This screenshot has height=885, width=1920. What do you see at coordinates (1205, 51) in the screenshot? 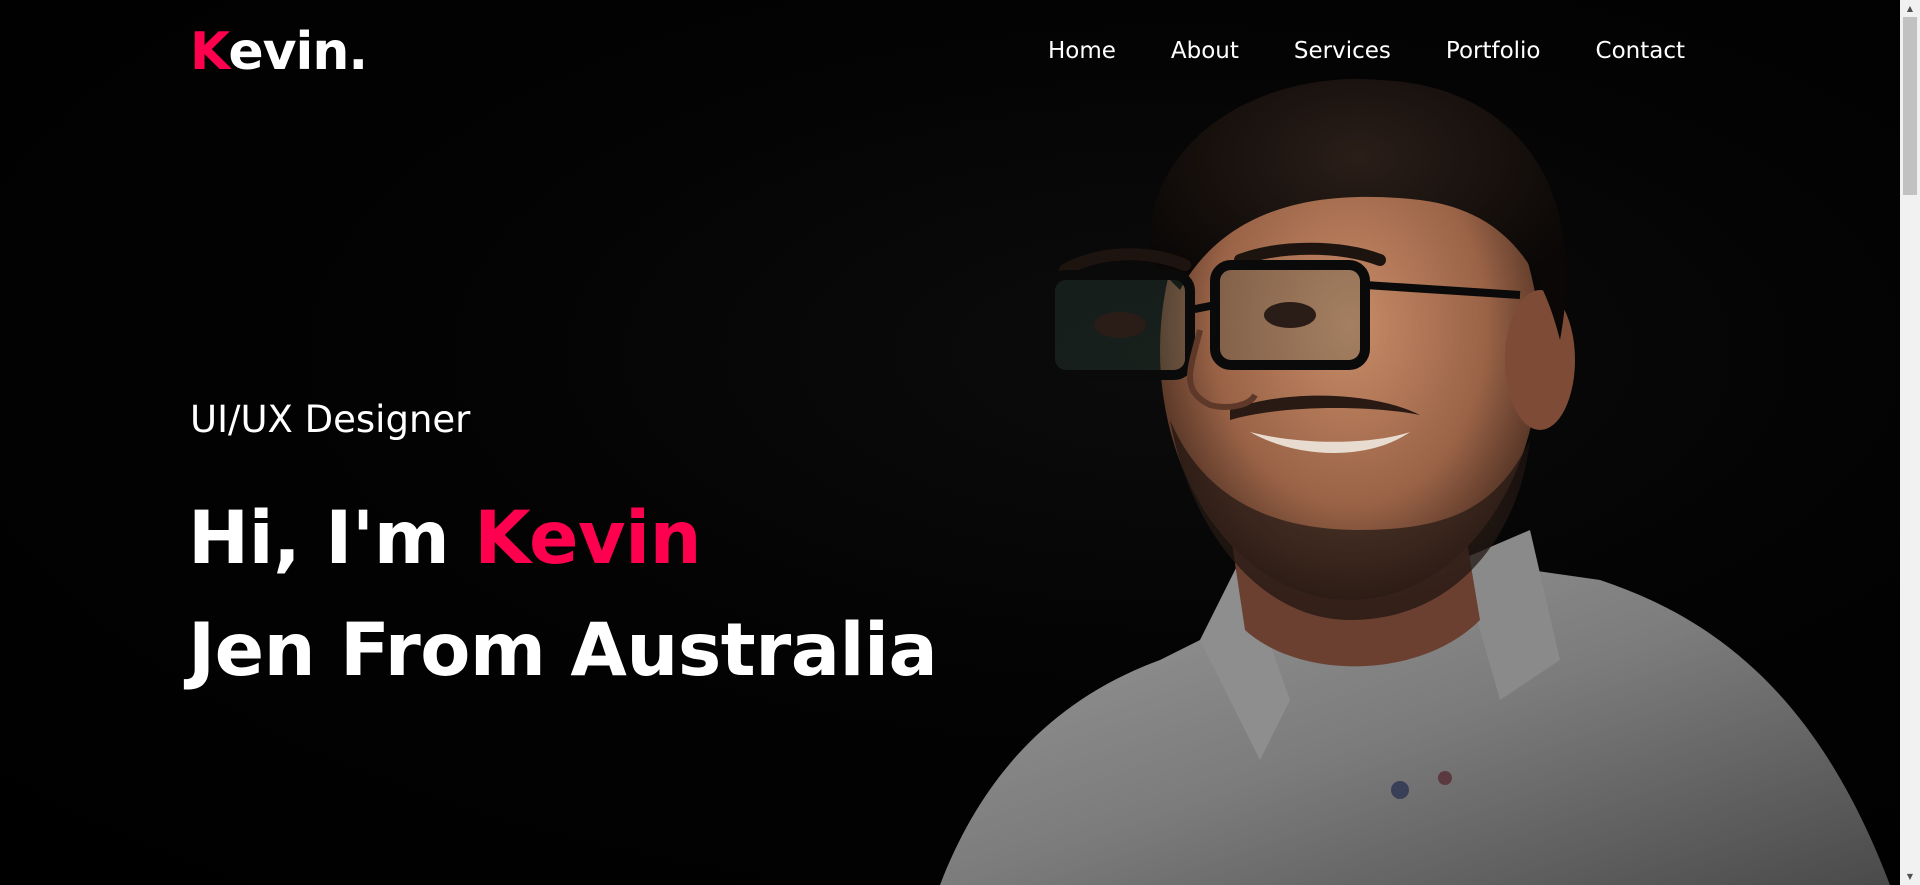
I see `nav-link-about: About` at bounding box center [1205, 51].